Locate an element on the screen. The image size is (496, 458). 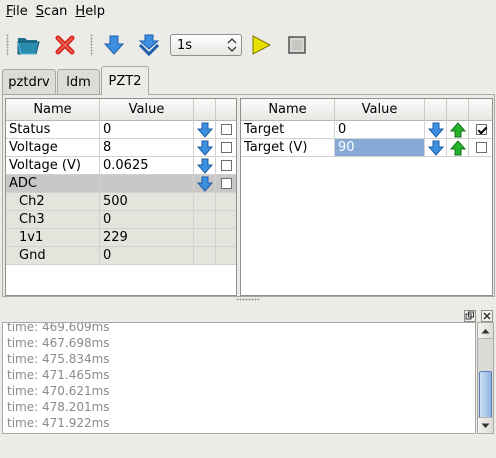
scroll-down-button is located at coordinates (485, 425).